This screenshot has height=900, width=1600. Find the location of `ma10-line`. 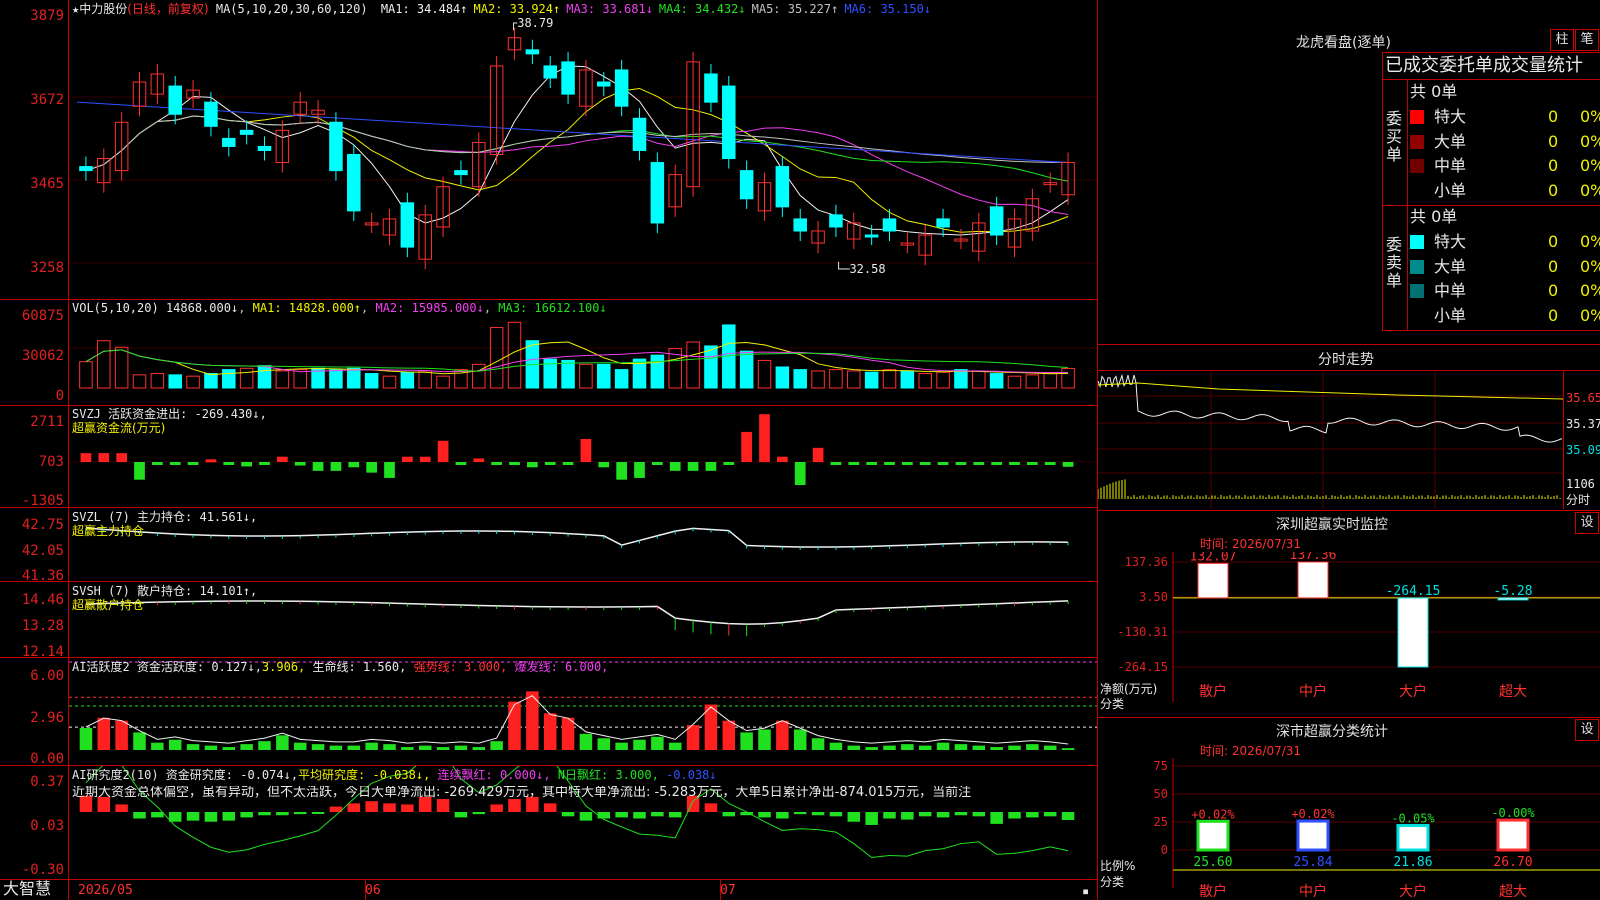

ma10-line is located at coordinates (577, 160).